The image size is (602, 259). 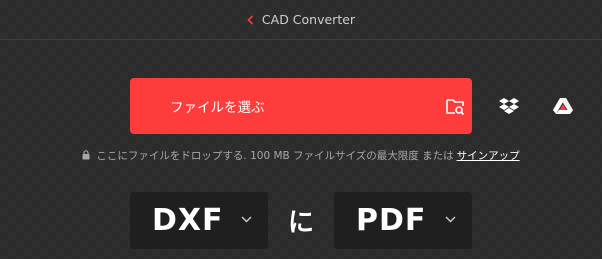 What do you see at coordinates (250, 19) in the screenshot?
I see `chevron-left-icon` at bounding box center [250, 19].